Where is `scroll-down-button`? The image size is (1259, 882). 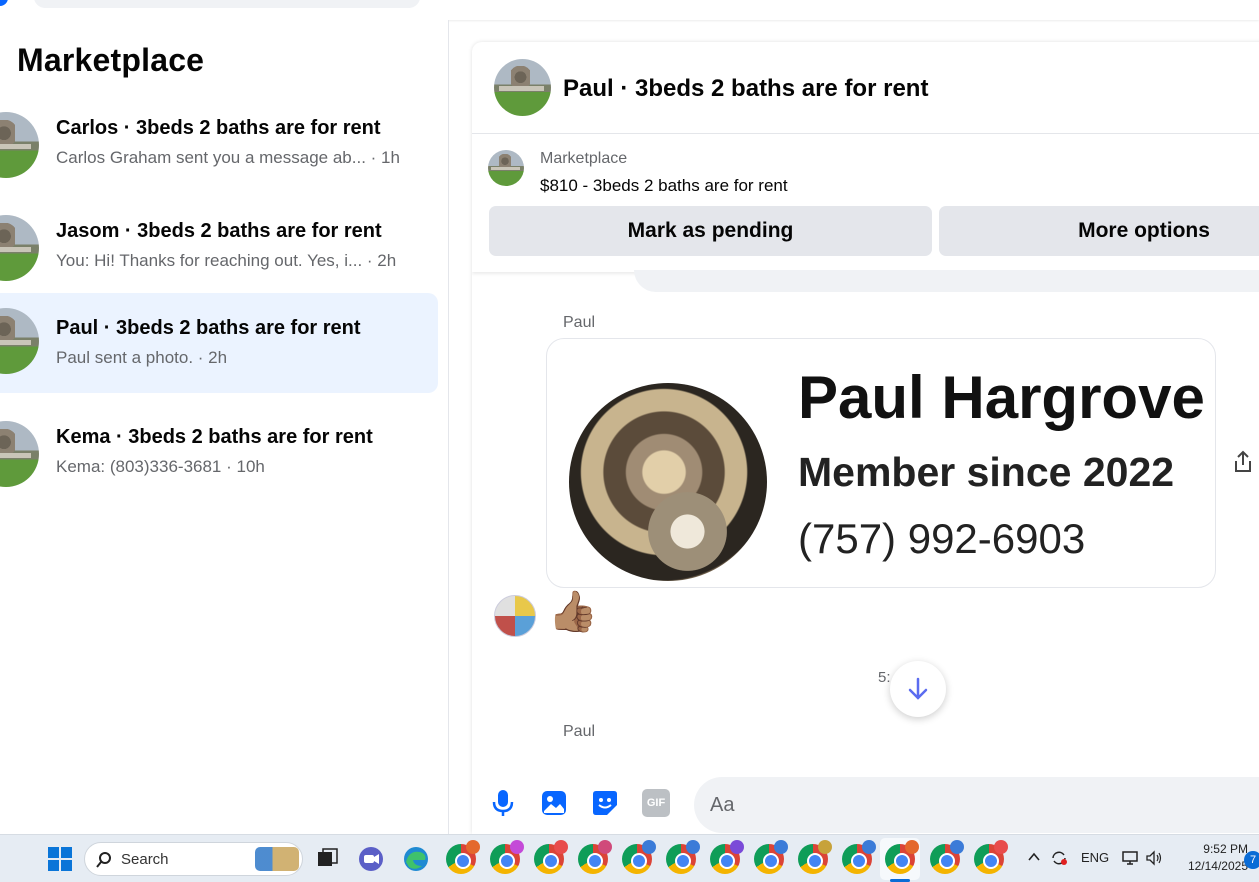 scroll-down-button is located at coordinates (918, 689).